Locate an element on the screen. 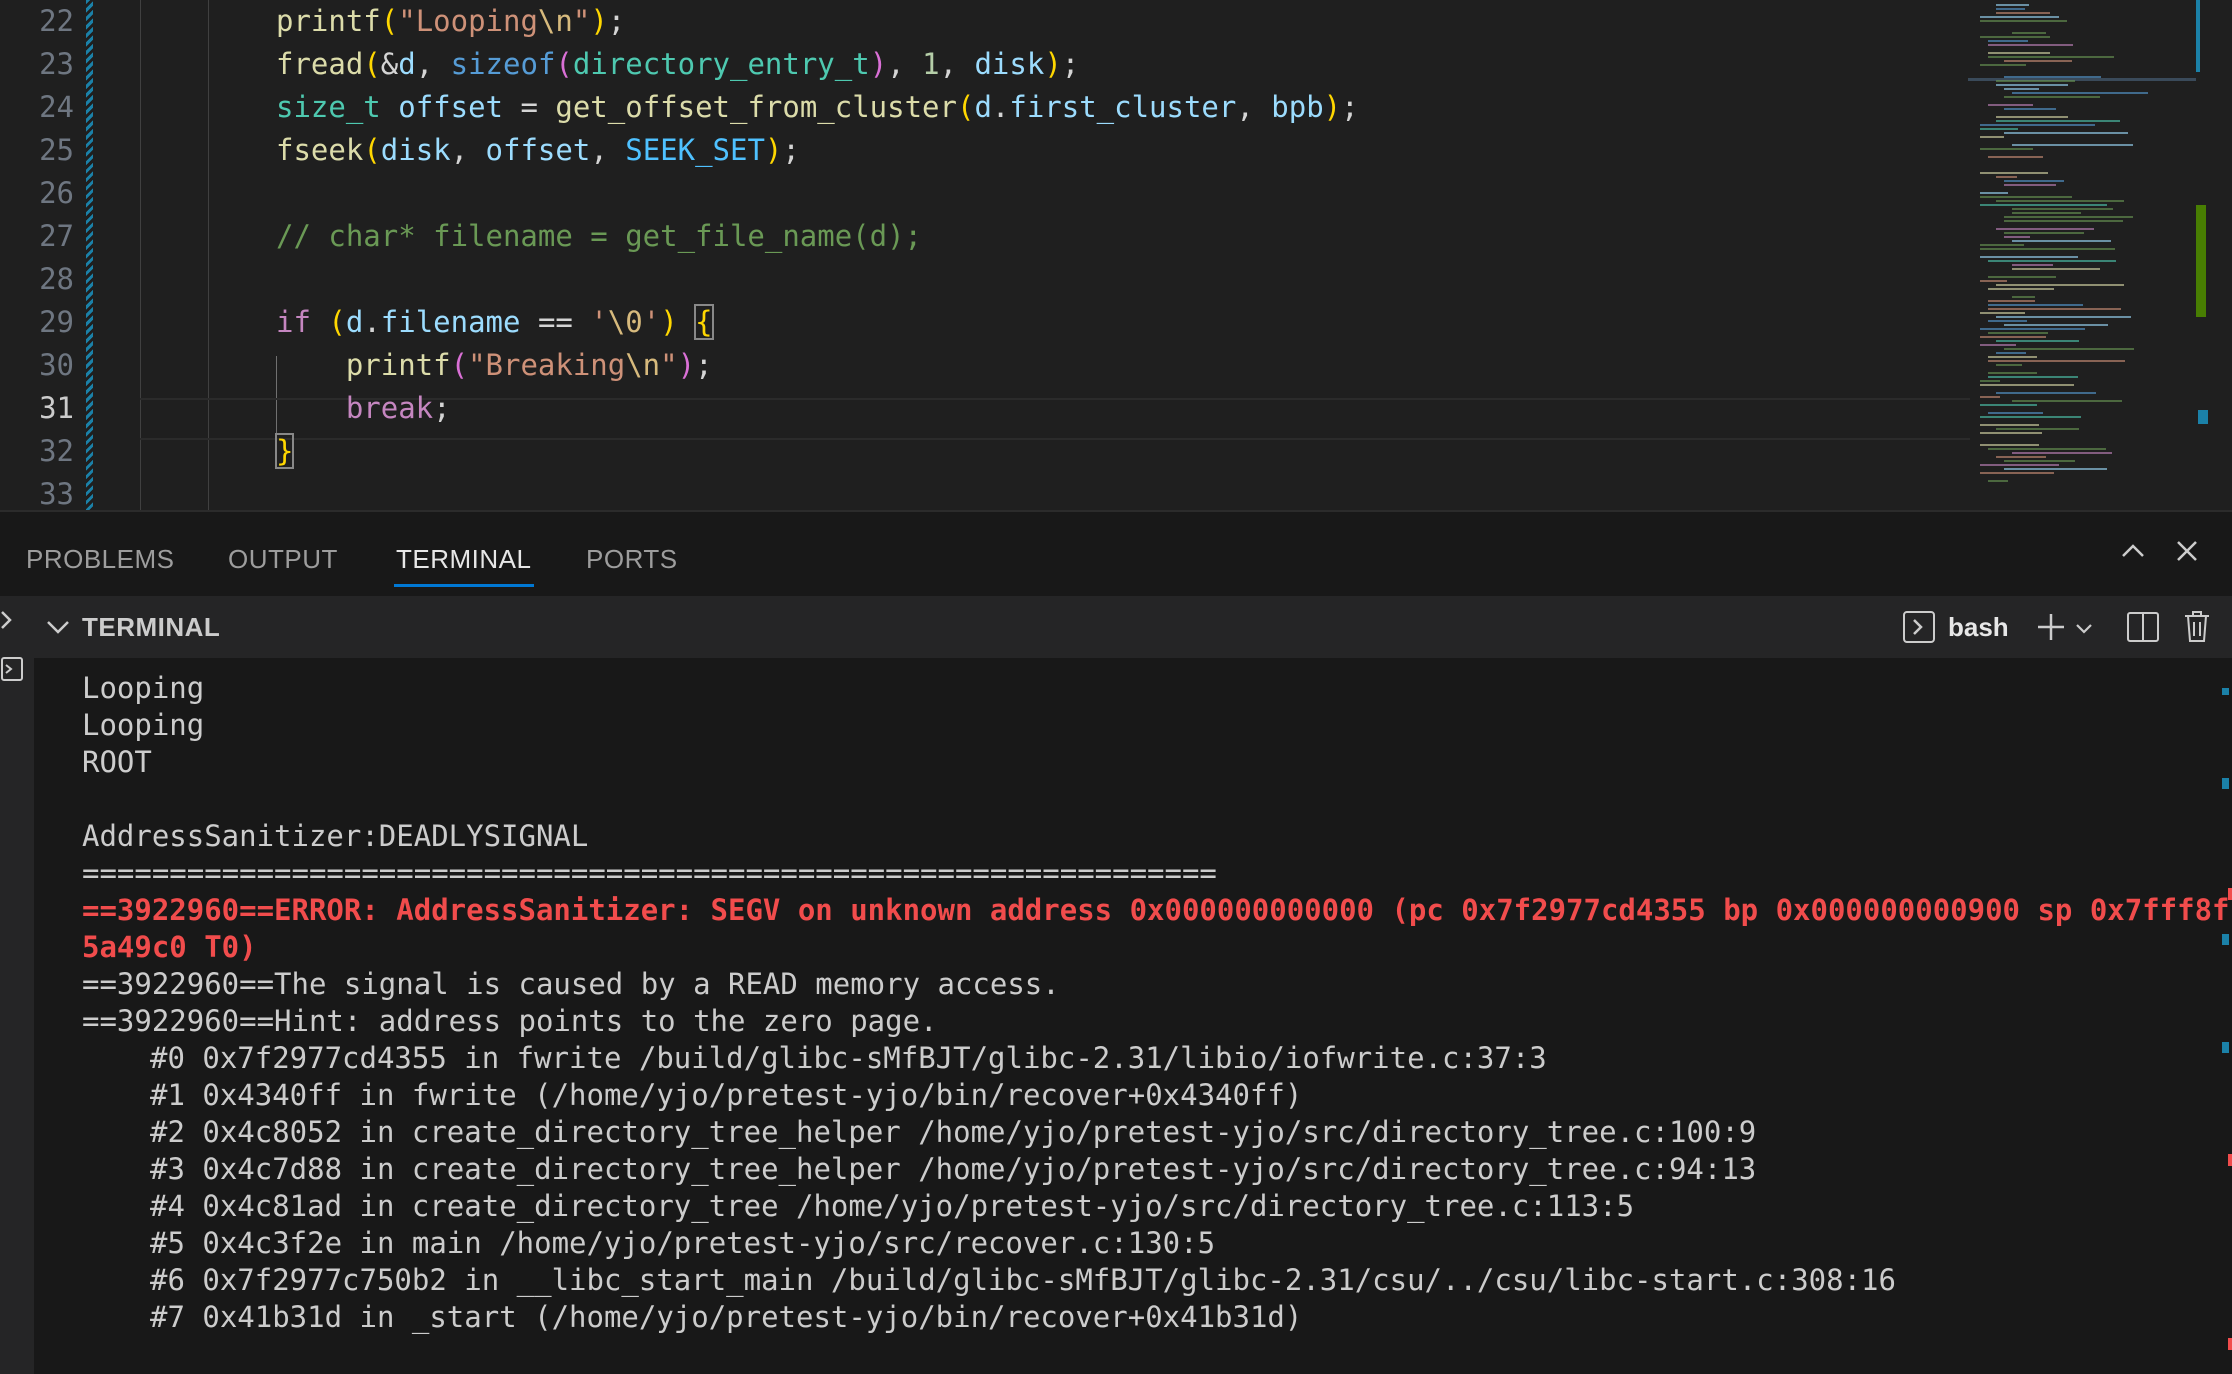 This screenshot has height=1374, width=2232. line-number: 26 is located at coordinates (56, 193).